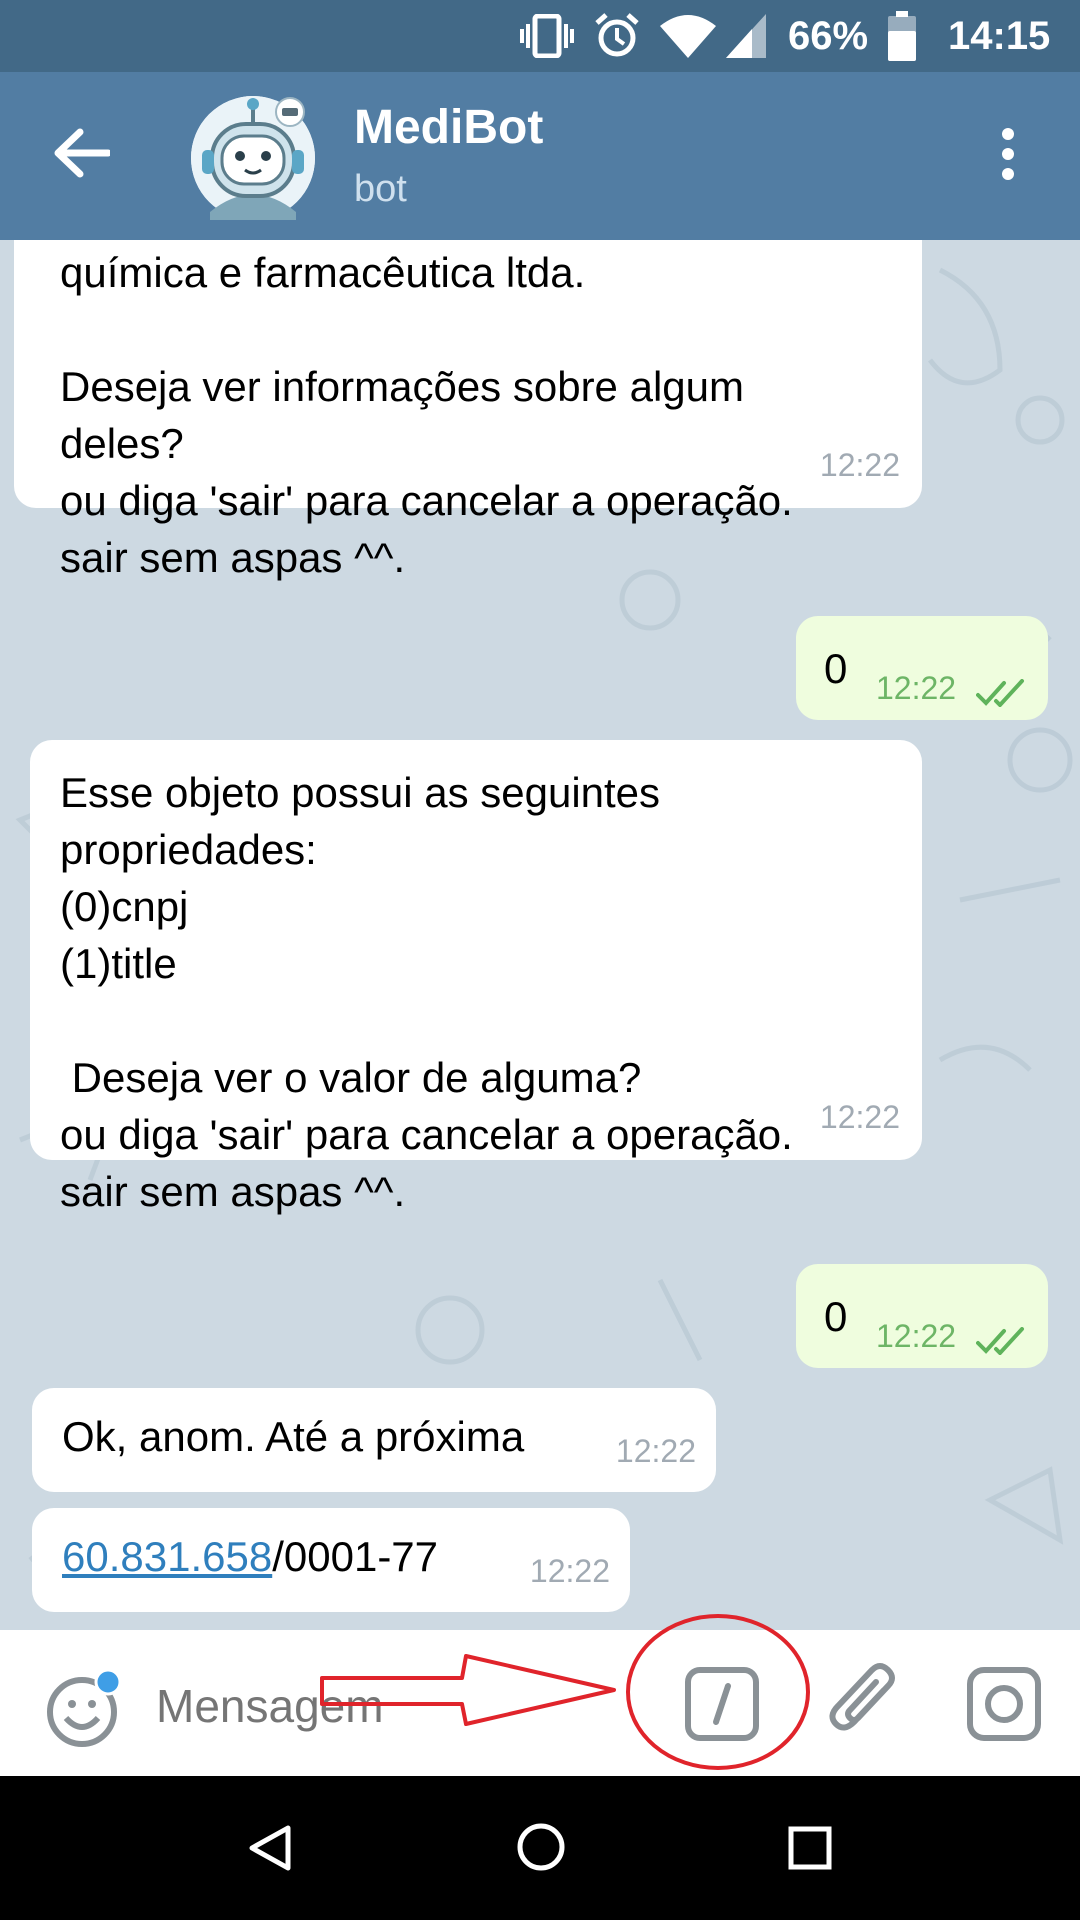 This screenshot has height=1920, width=1080. I want to click on chat-subtitle: bot, so click(380, 189).